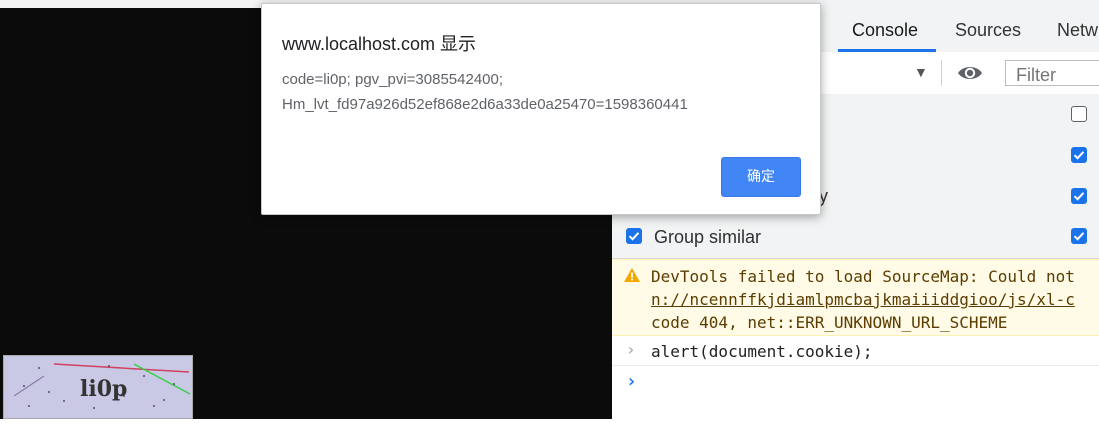  Describe the element at coordinates (708, 237) in the screenshot. I see `group-similar-label: Group similar` at that location.